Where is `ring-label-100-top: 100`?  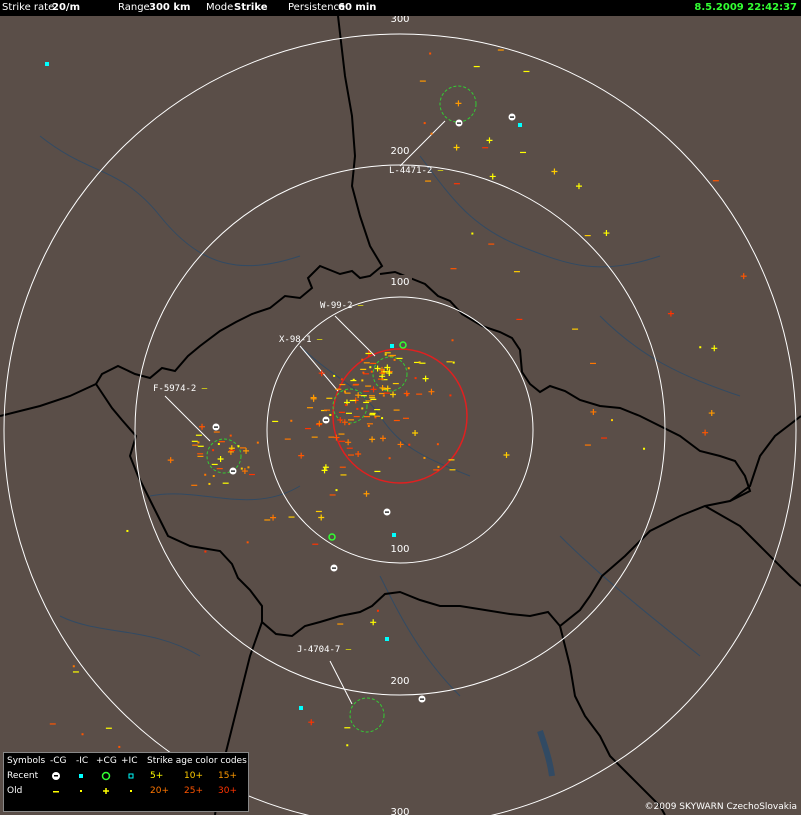
ring-label-100-top: 100 is located at coordinates (399, 282).